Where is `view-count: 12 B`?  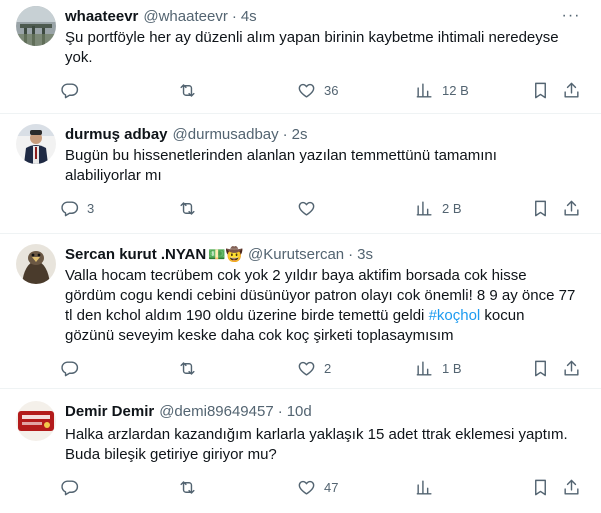 view-count: 12 B is located at coordinates (455, 90).